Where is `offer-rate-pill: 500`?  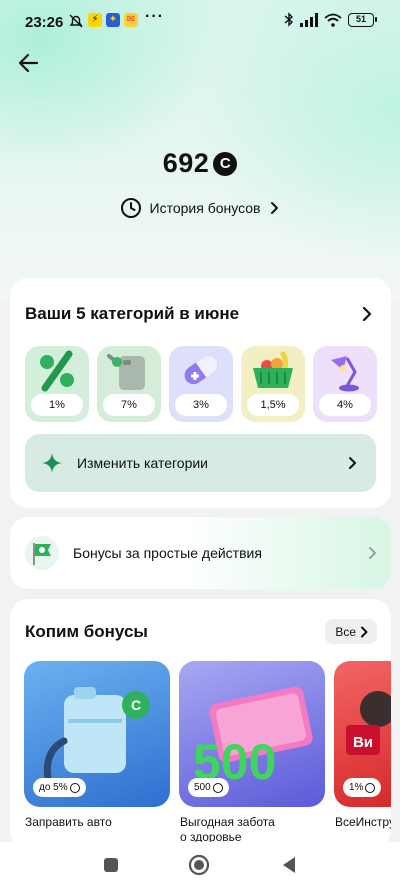
offer-rate-pill: 500 is located at coordinates (208, 787).